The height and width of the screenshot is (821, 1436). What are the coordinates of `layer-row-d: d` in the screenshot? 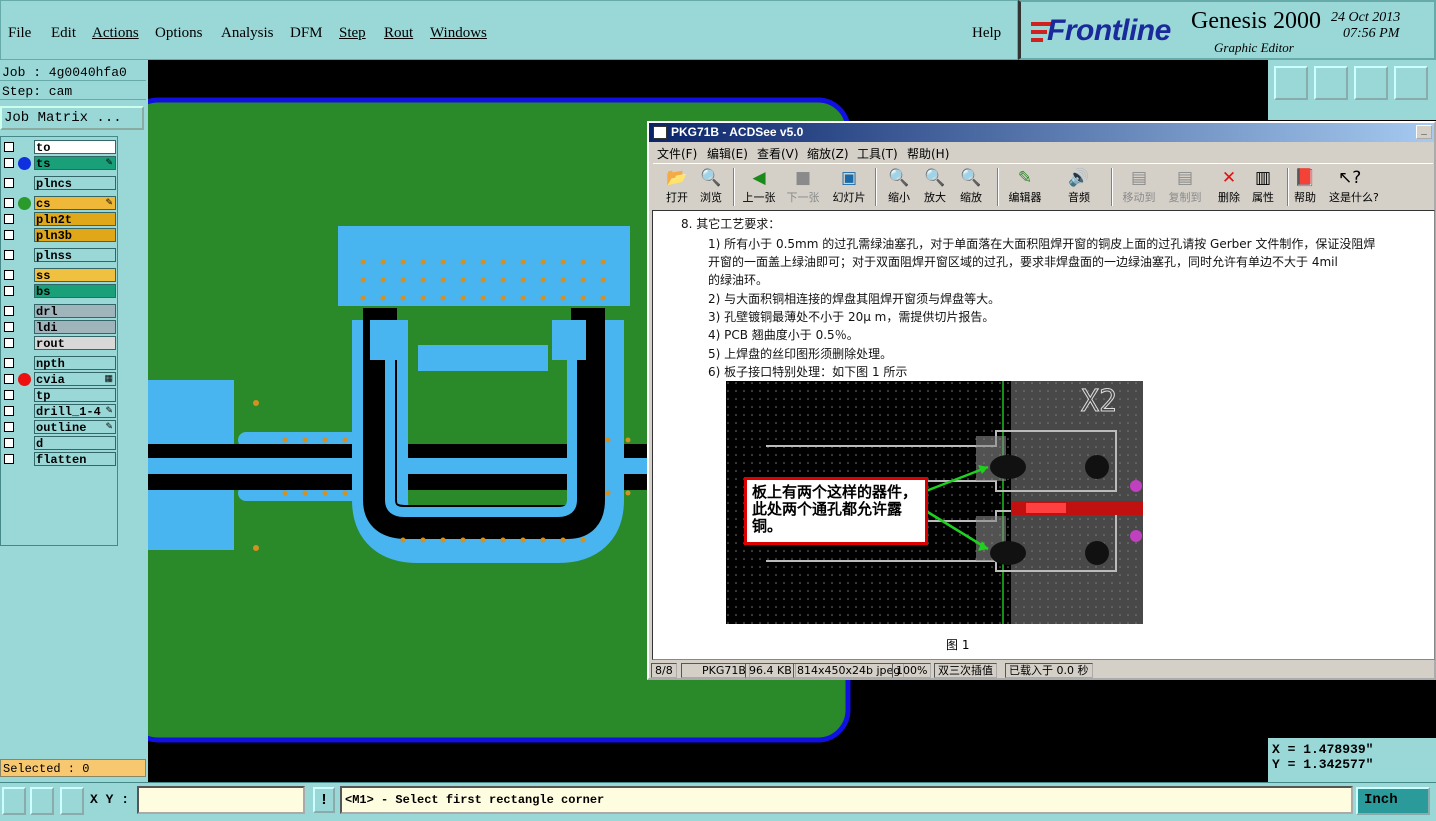 It's located at (59, 443).